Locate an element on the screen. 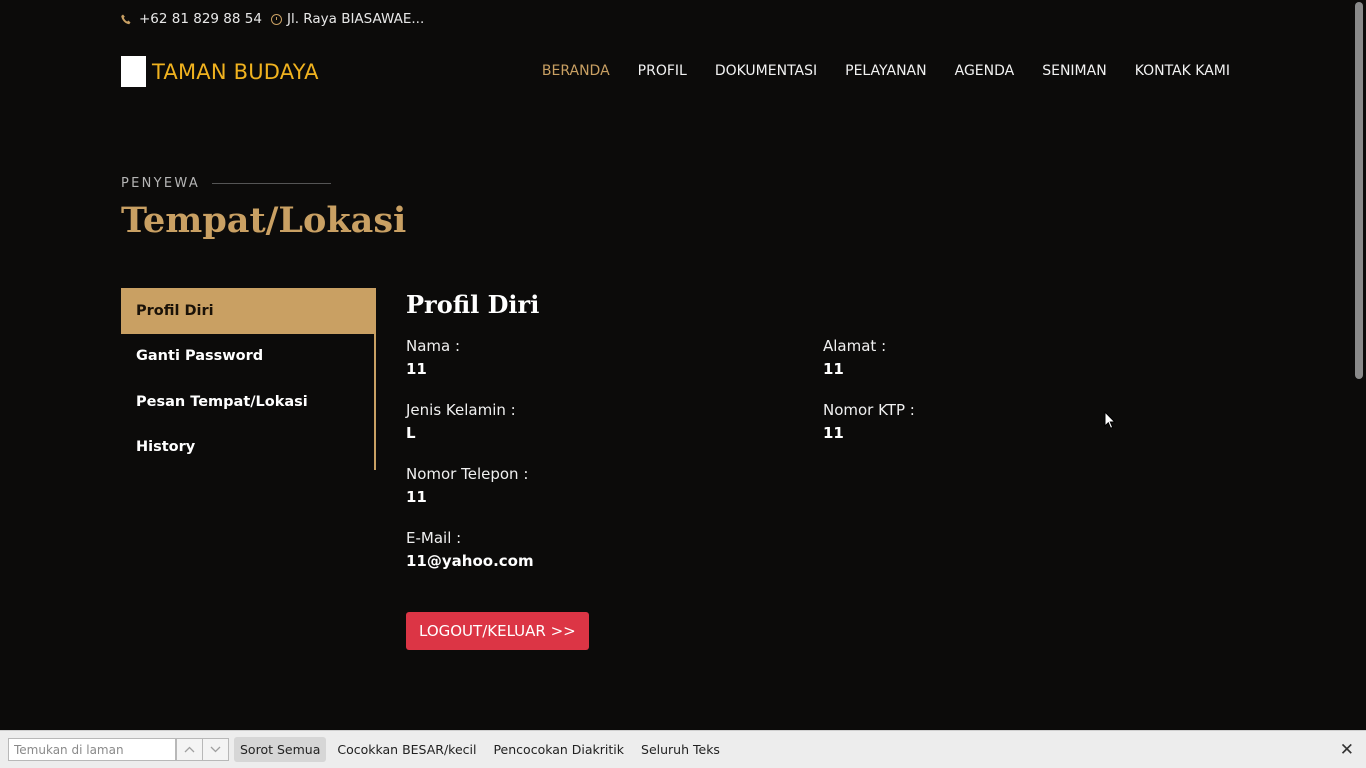 Image resolution: width=1366 pixels, height=768 pixels. section-label: PENYEWA is located at coordinates (226, 183).